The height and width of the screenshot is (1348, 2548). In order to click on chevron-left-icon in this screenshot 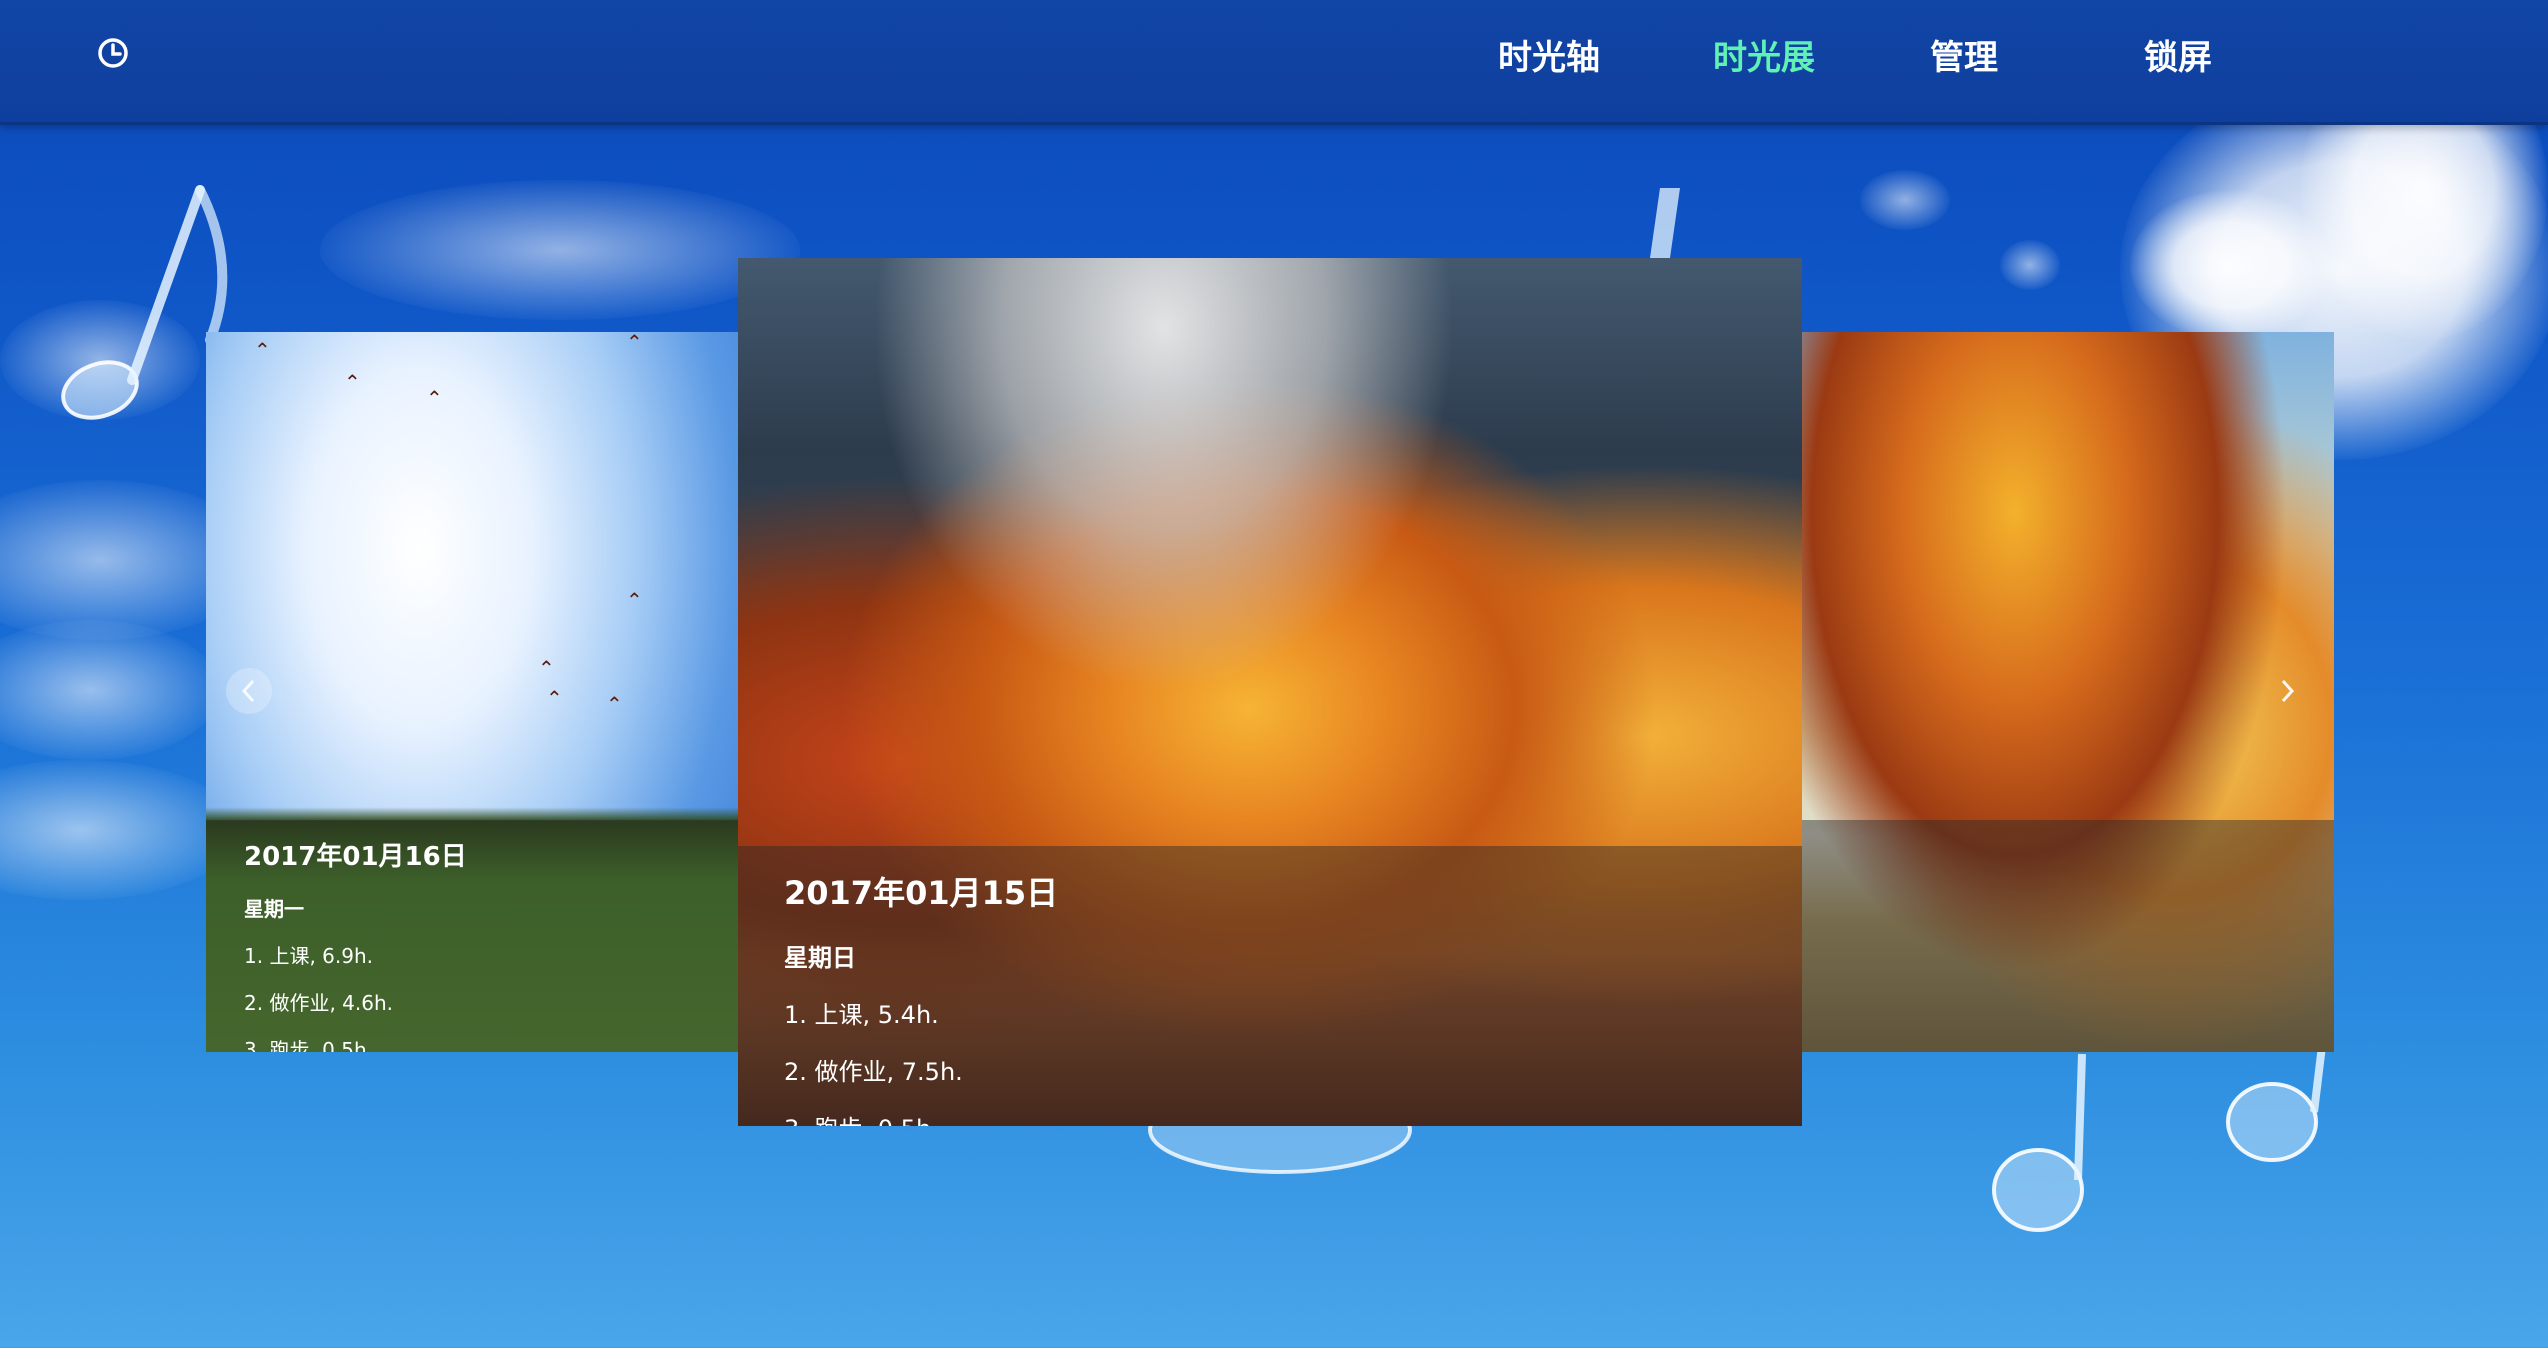, I will do `click(248, 691)`.